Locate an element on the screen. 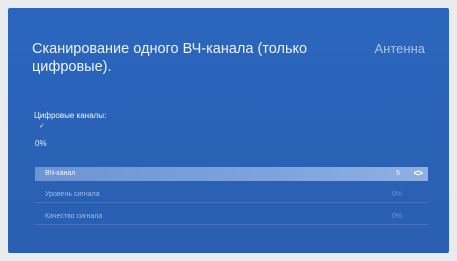 Image resolution: width=457 pixels, height=261 pixels. list-item-signal-level: Уровень сигнала 0% is located at coordinates (231, 195).